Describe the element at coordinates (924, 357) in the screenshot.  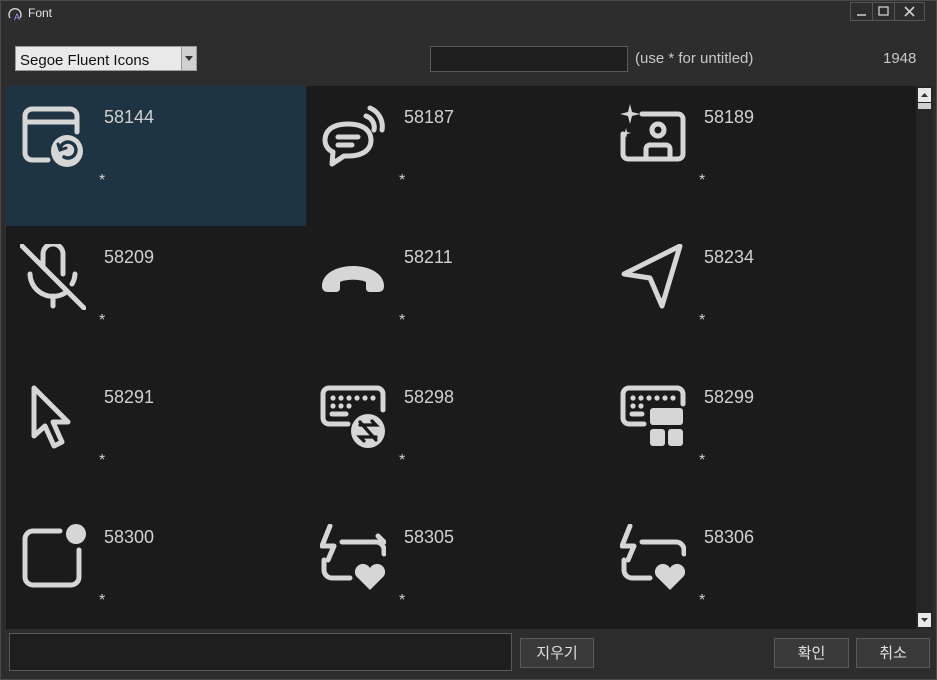
I see `vertical-scrollbar` at that location.